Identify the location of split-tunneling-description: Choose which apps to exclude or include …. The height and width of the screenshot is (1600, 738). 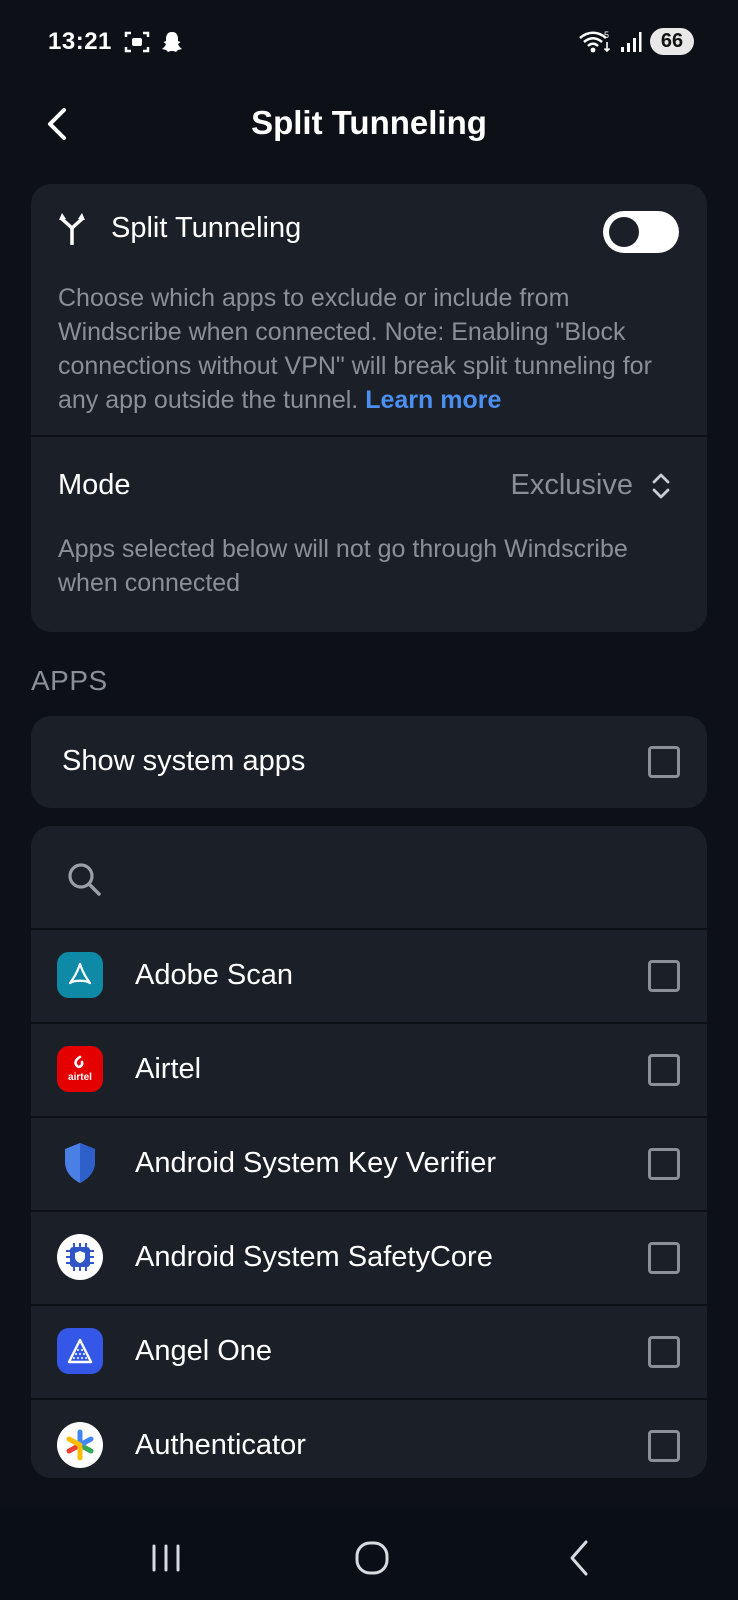
(370, 349).